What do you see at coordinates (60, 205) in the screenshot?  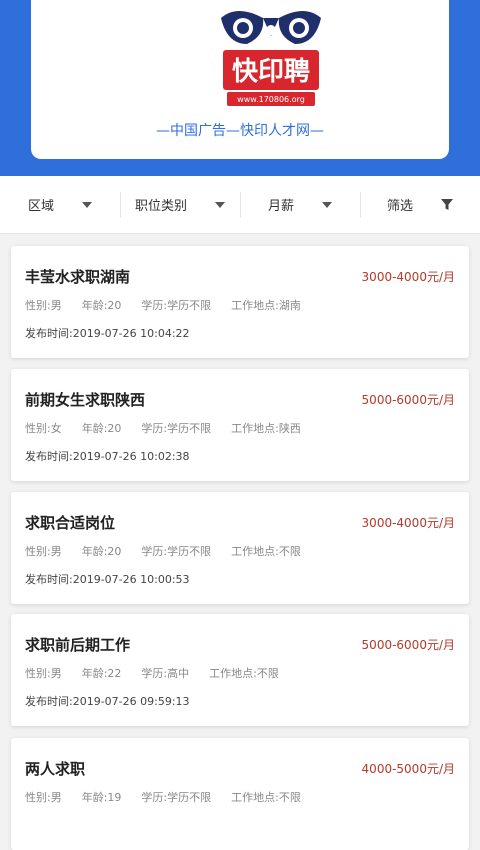 I see `filter-region: 区域` at bounding box center [60, 205].